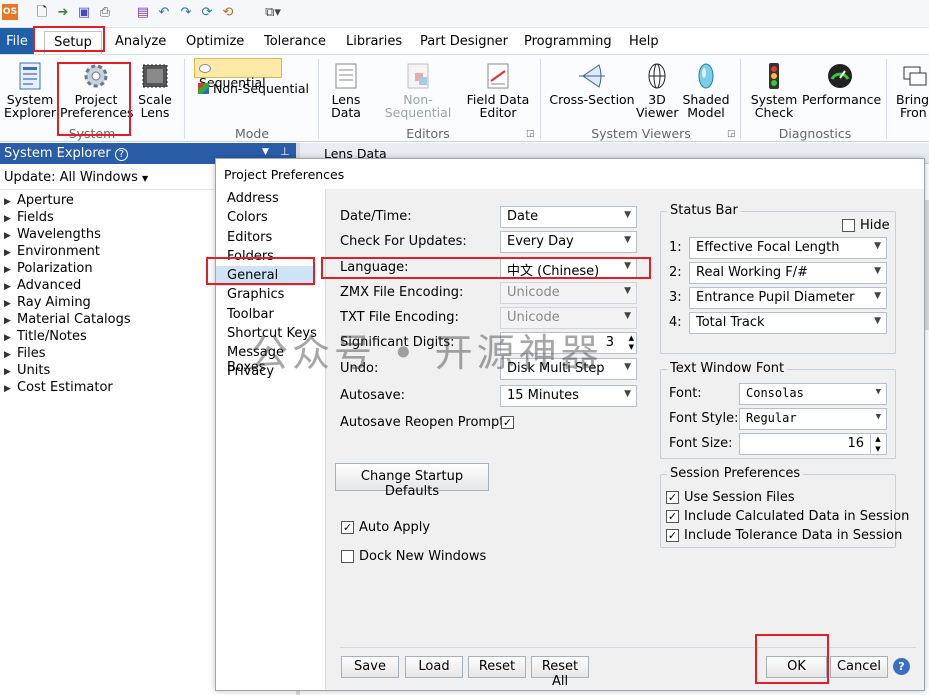 This screenshot has width=929, height=695. I want to click on use-session-files-label: Use Session Files, so click(739, 497).